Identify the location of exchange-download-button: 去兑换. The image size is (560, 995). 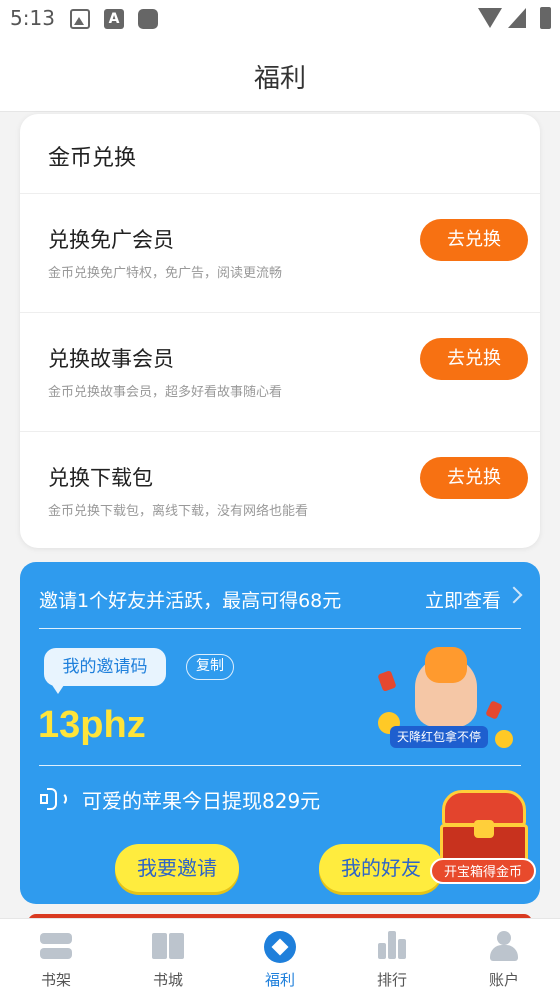
(474, 478).